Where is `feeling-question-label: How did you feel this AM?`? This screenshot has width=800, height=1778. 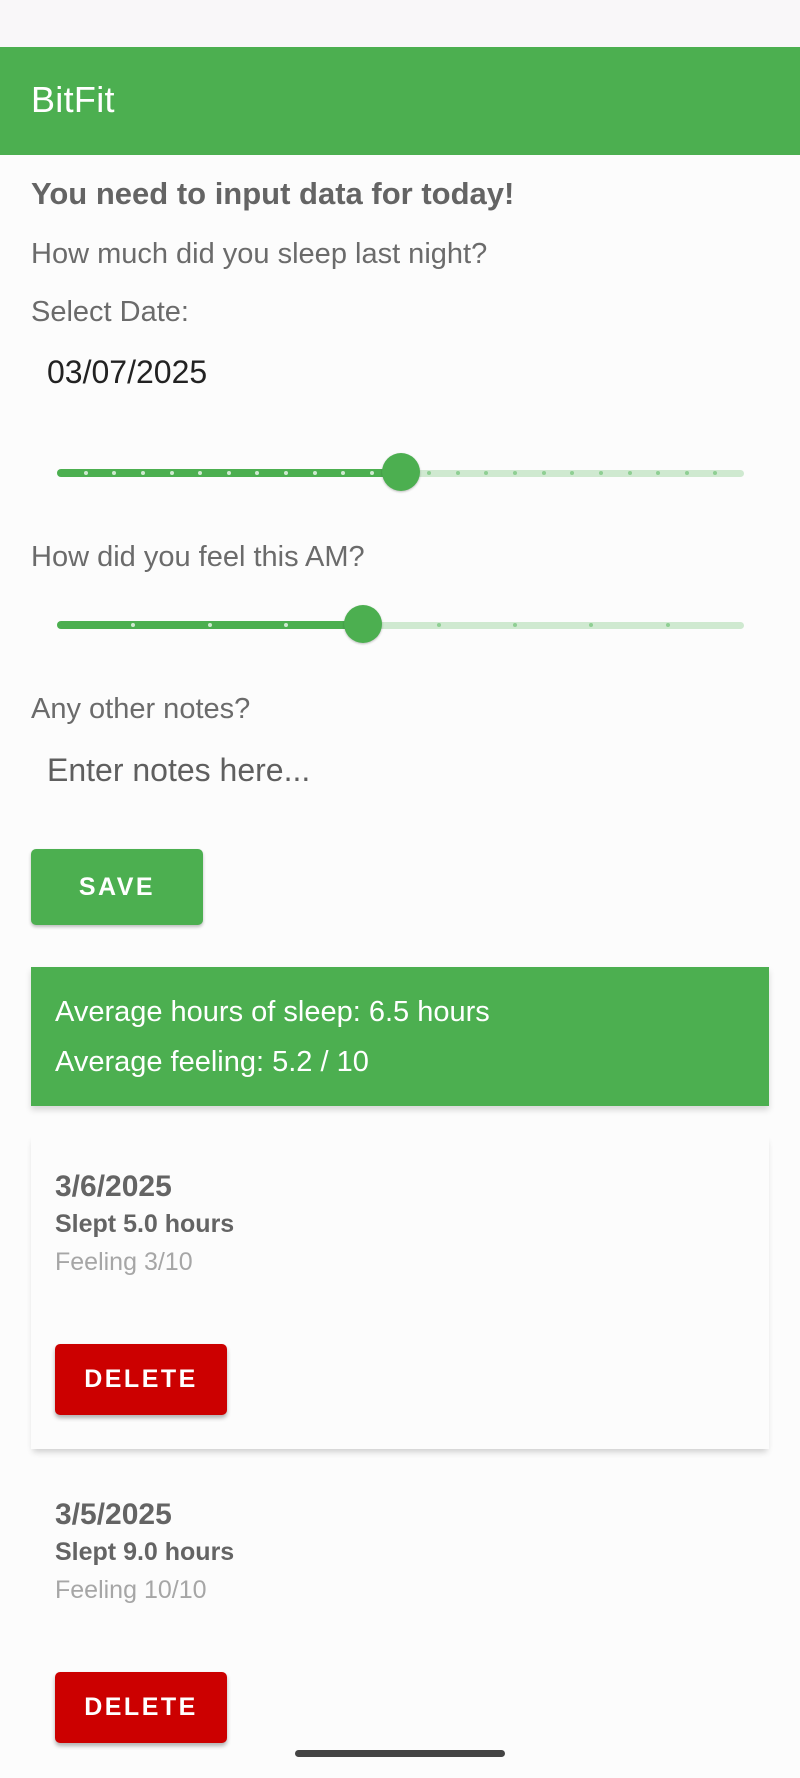
feeling-question-label: How did you feel this AM? is located at coordinates (198, 557).